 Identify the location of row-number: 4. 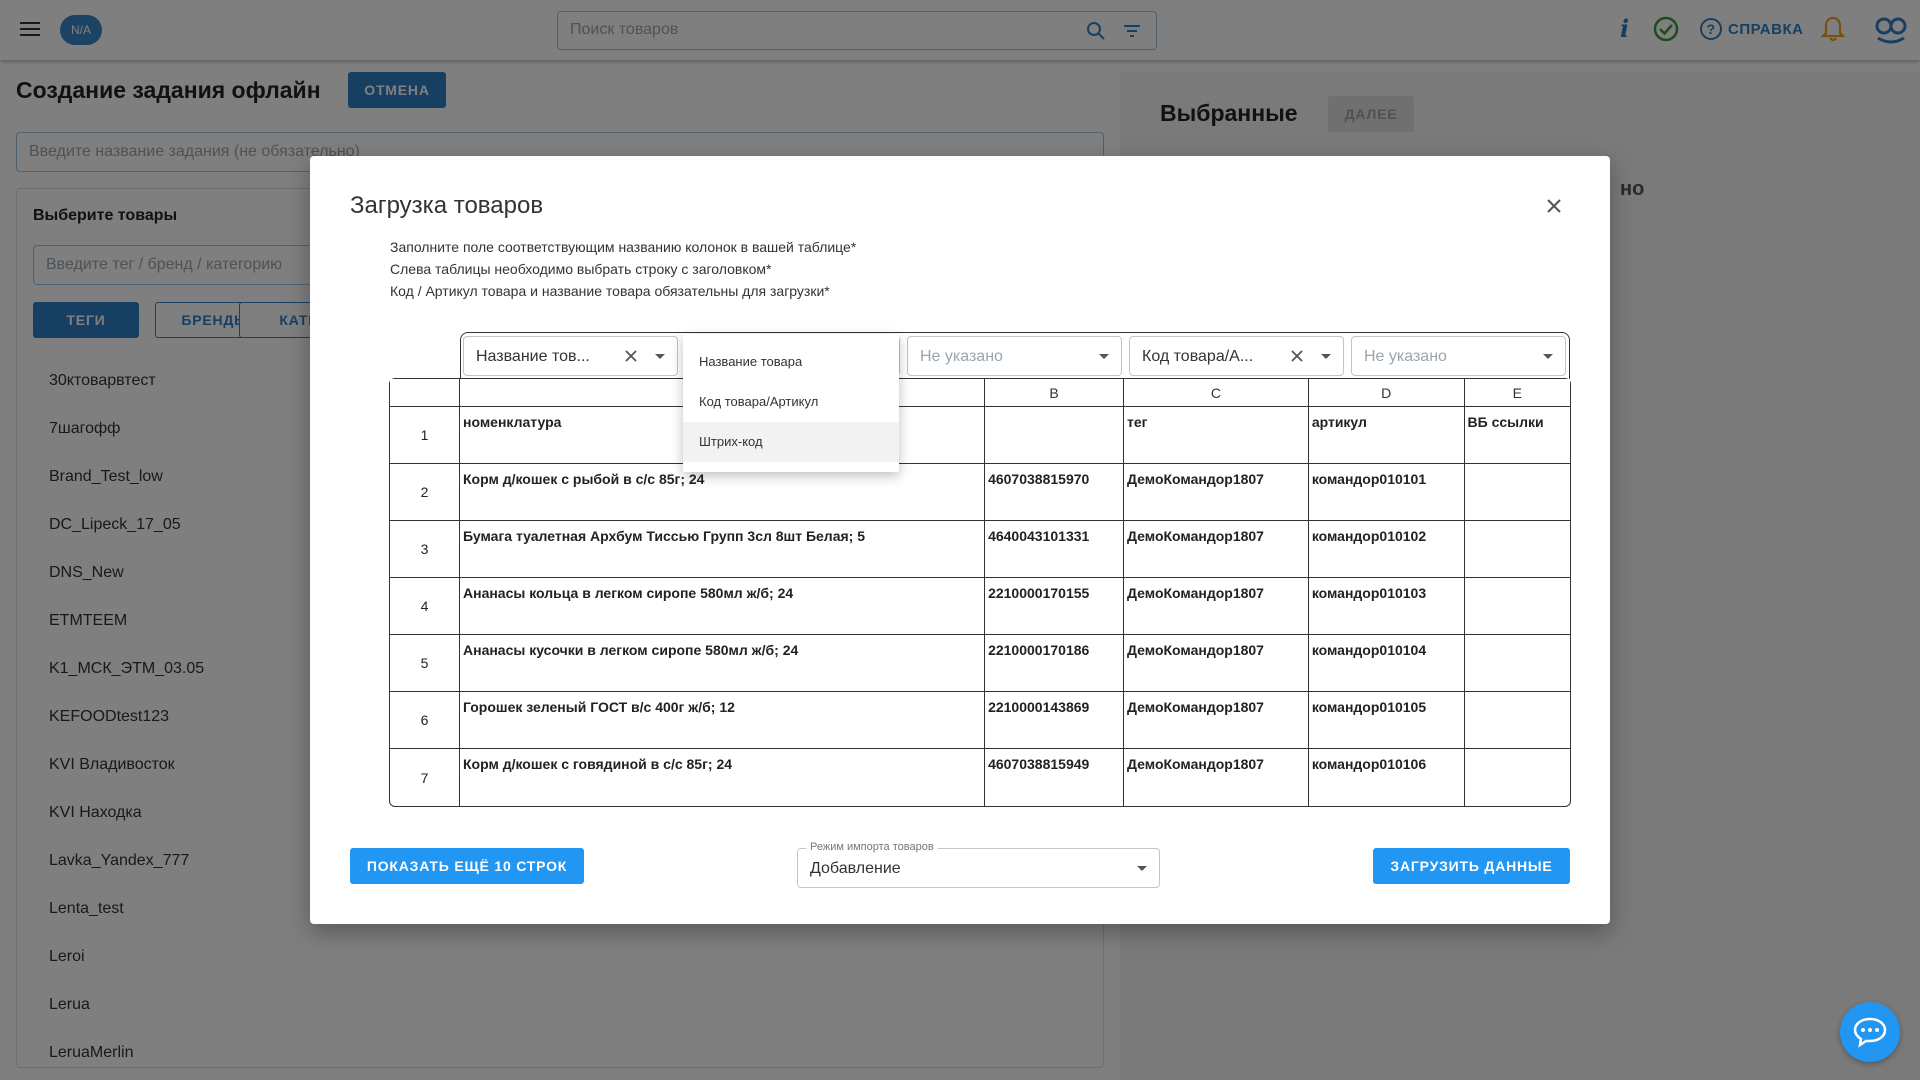
(425, 606).